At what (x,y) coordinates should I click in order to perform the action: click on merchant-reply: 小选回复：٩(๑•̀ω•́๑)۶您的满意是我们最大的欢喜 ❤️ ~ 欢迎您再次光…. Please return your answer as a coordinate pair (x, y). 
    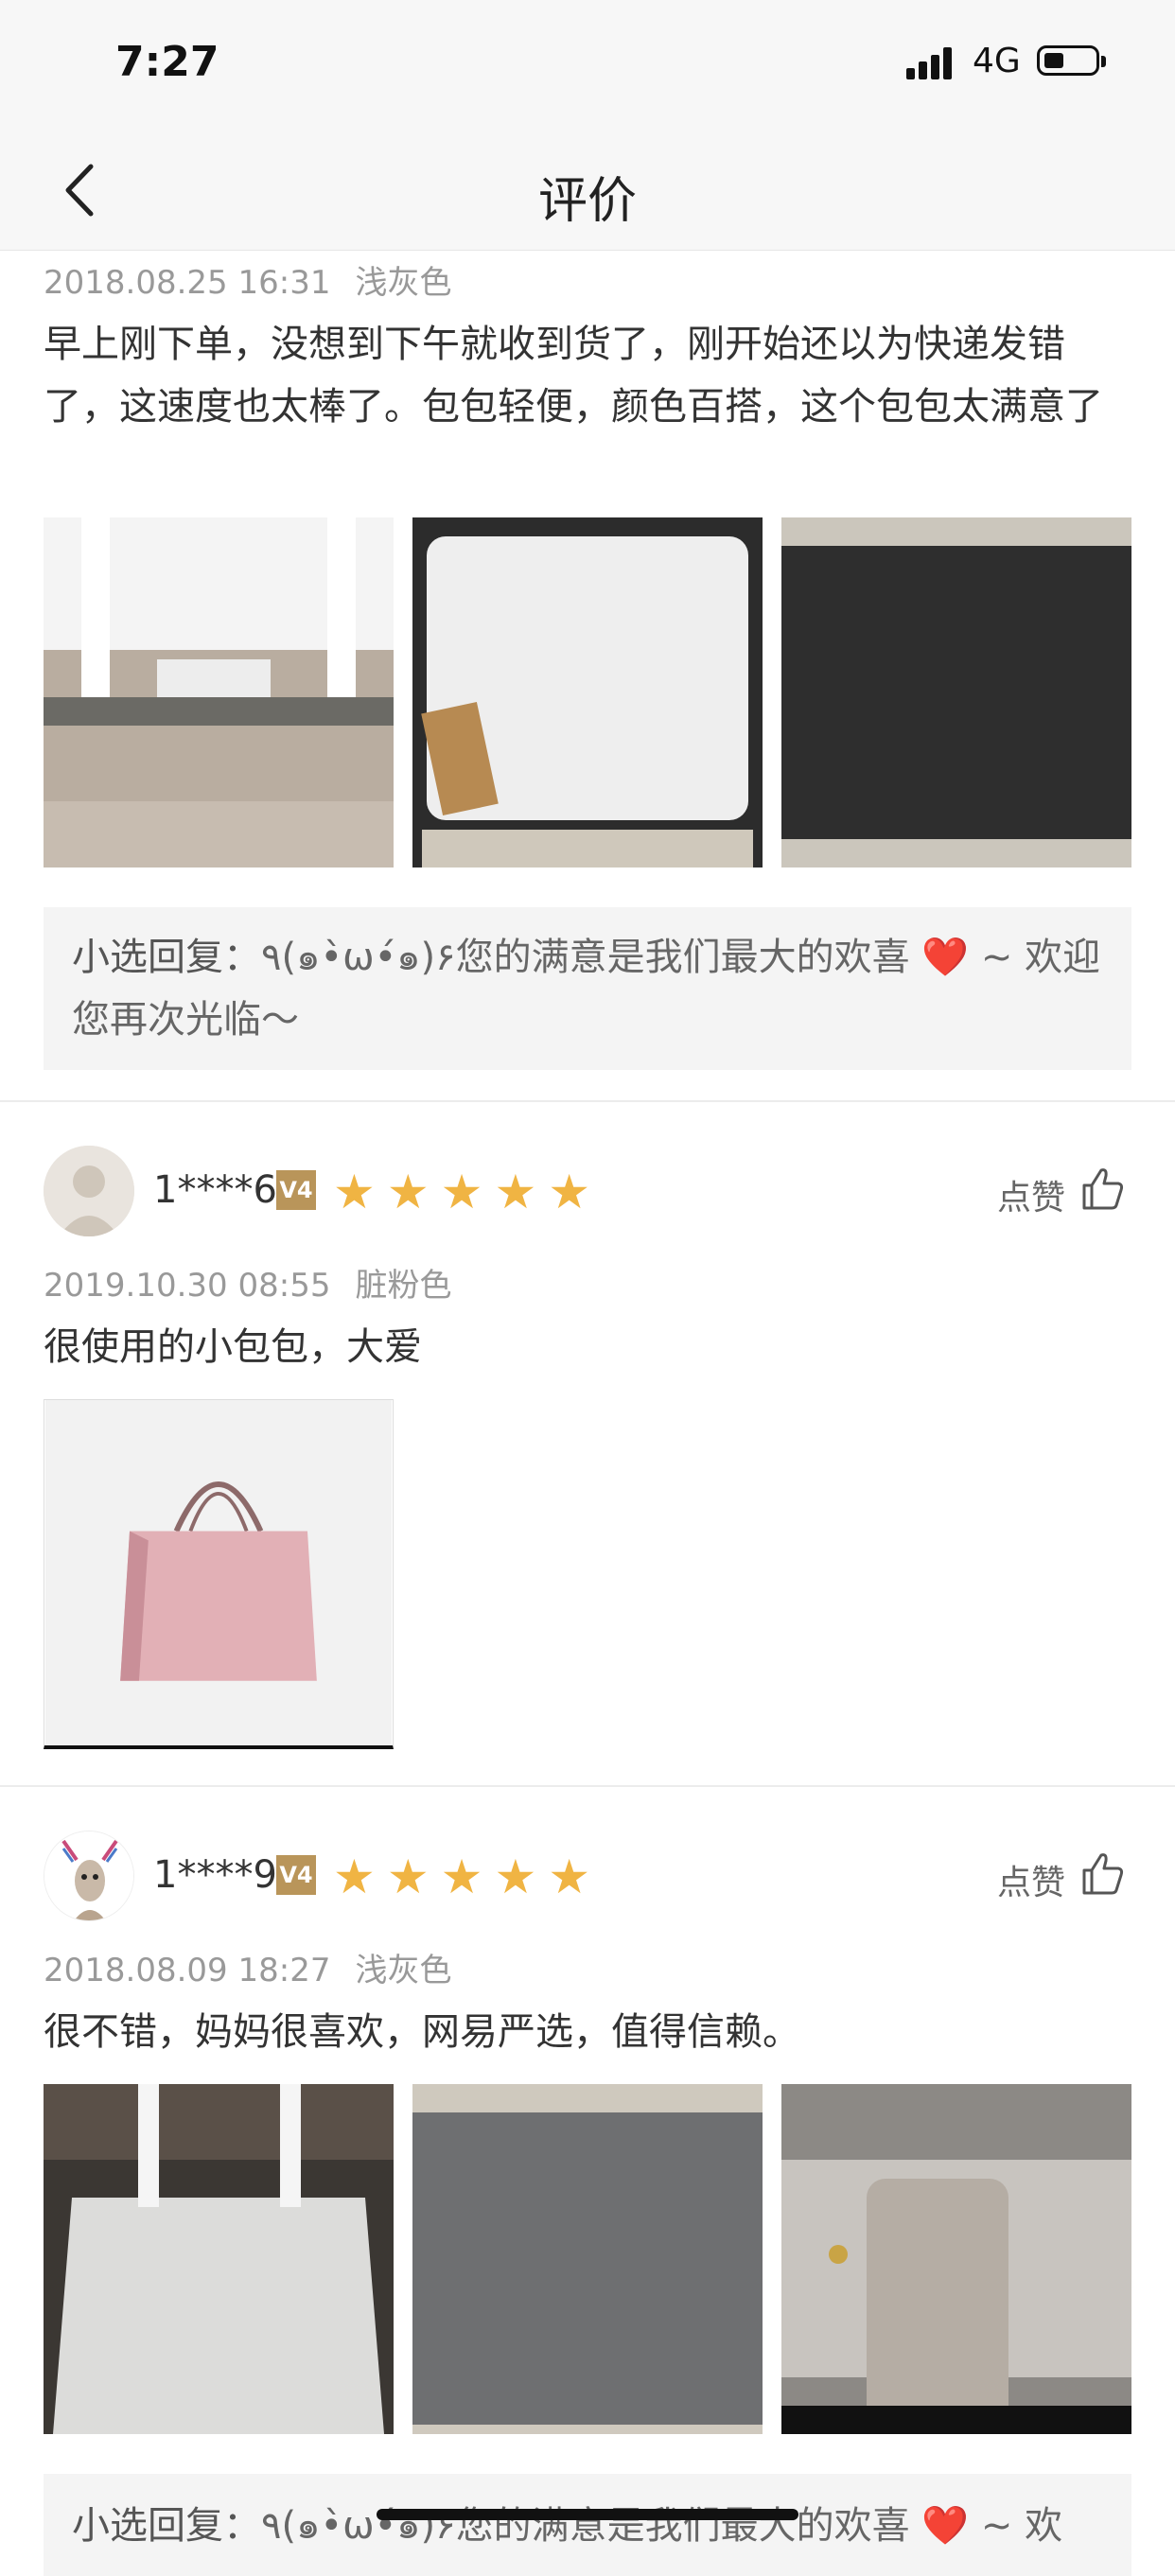
    Looking at the image, I should click on (587, 989).